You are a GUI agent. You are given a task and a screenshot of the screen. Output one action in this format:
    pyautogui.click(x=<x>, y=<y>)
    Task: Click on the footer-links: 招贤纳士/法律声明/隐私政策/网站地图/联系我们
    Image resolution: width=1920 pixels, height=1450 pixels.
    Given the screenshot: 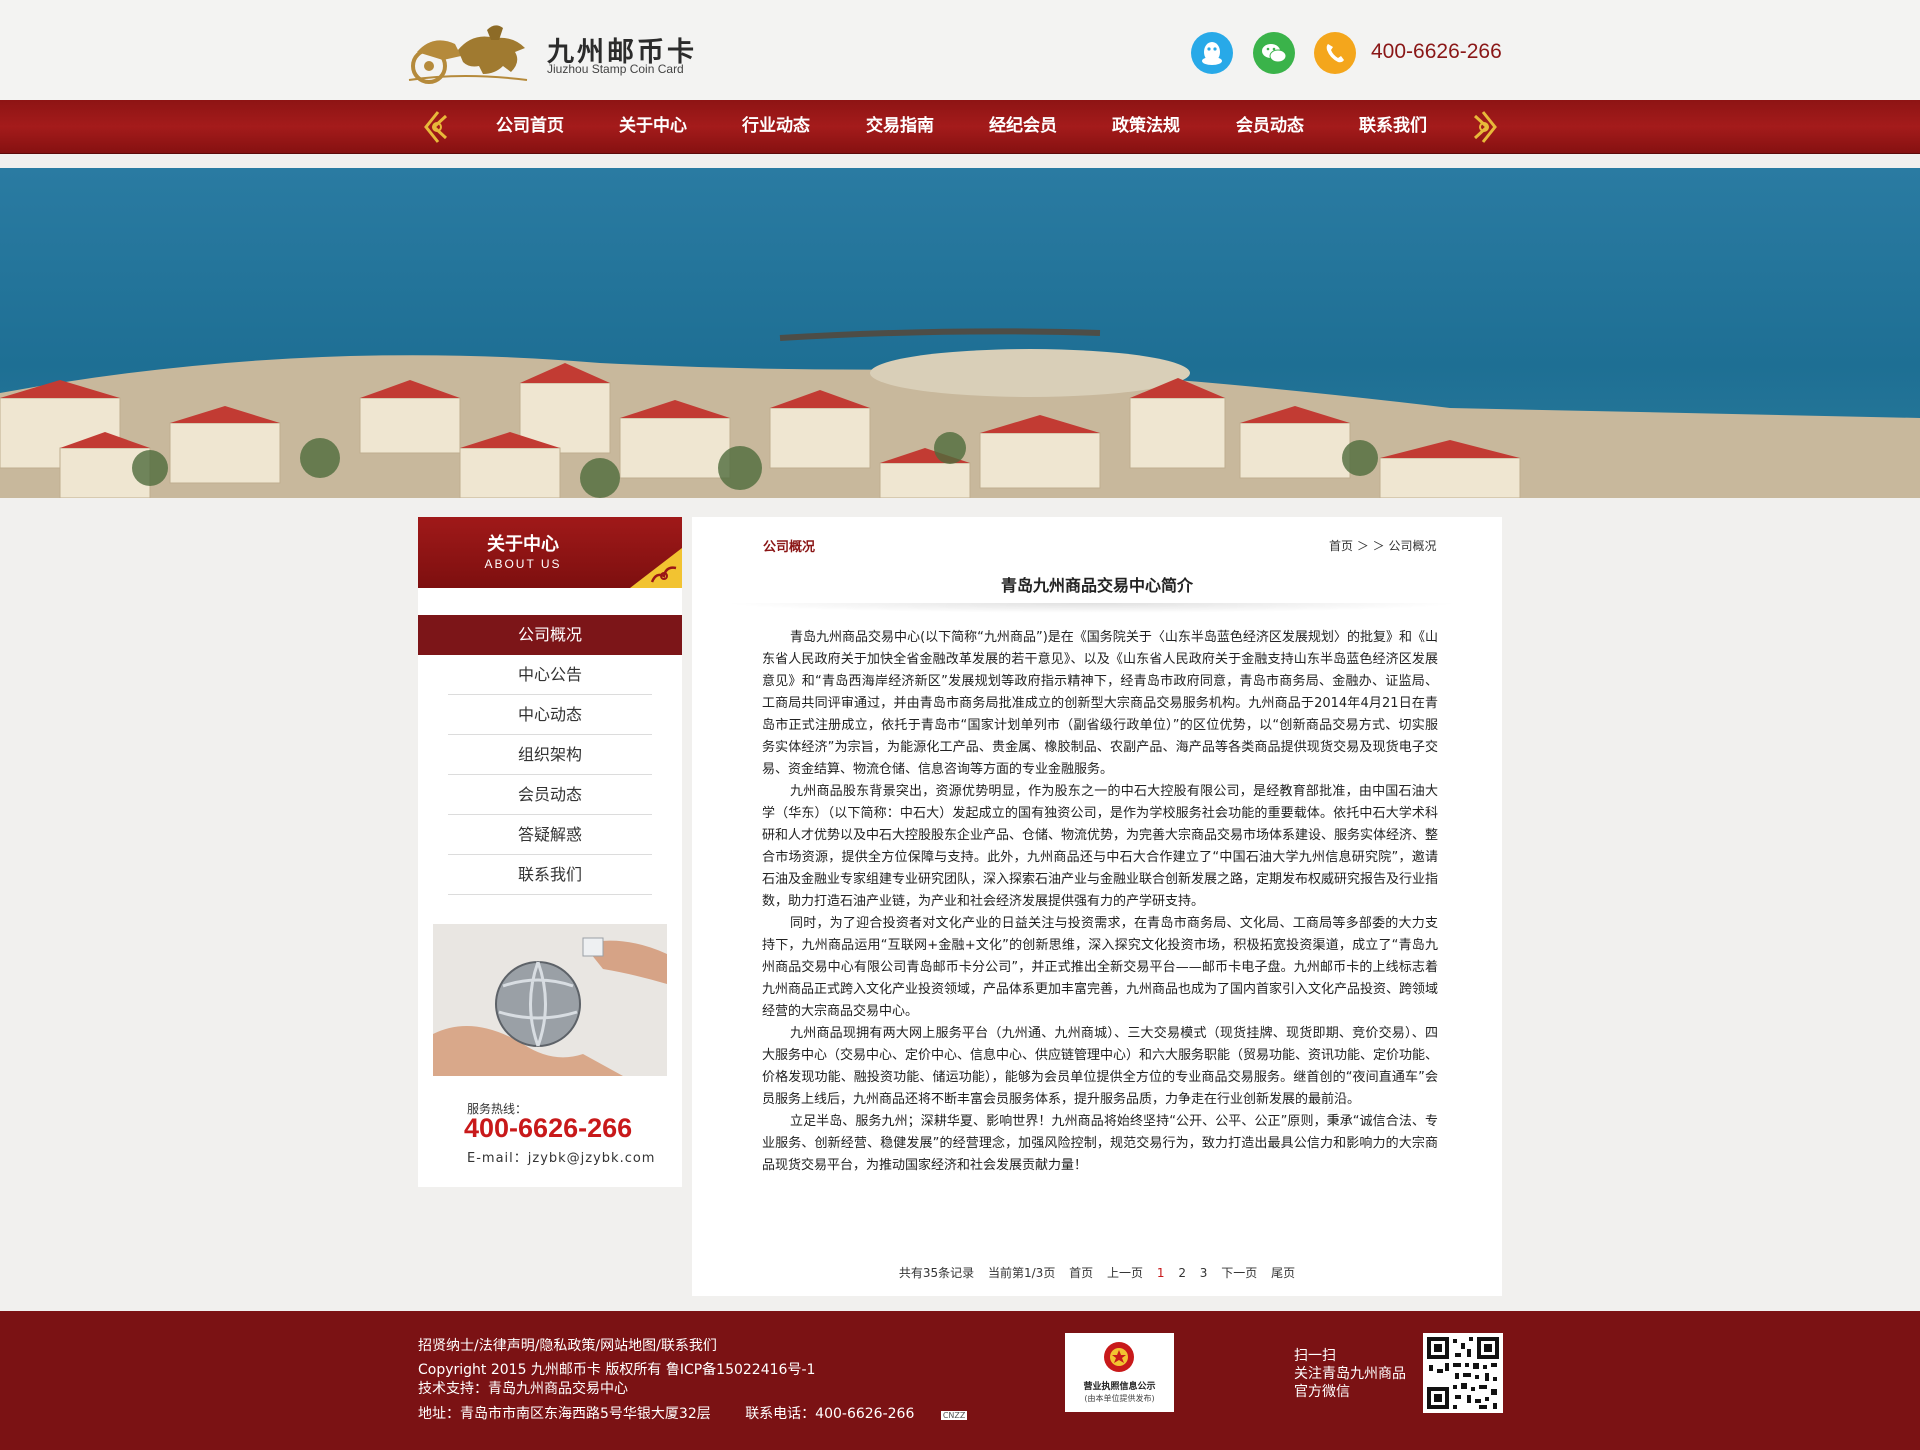 What is the action you would take?
    pyautogui.click(x=567, y=1345)
    